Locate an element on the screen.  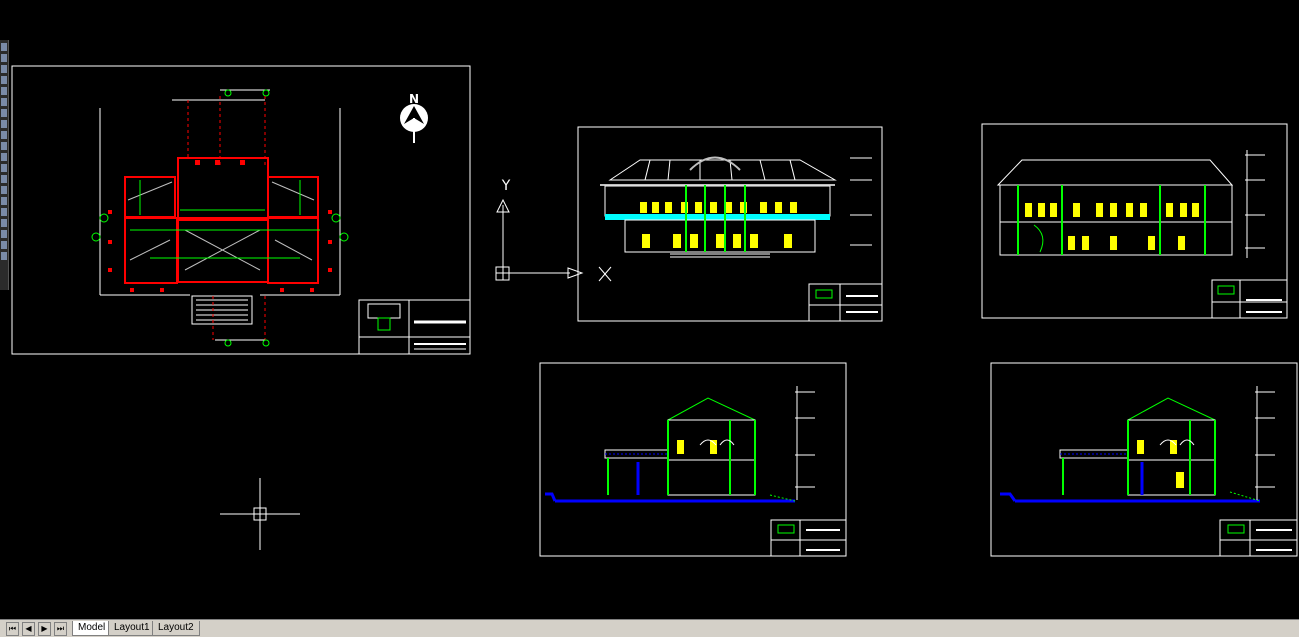
section-windows is located at coordinates (1112, 226).